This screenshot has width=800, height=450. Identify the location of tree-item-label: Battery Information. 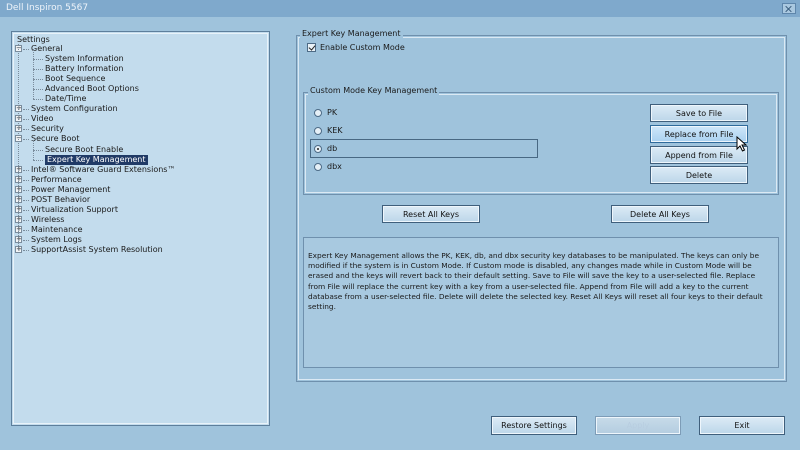
(84, 68).